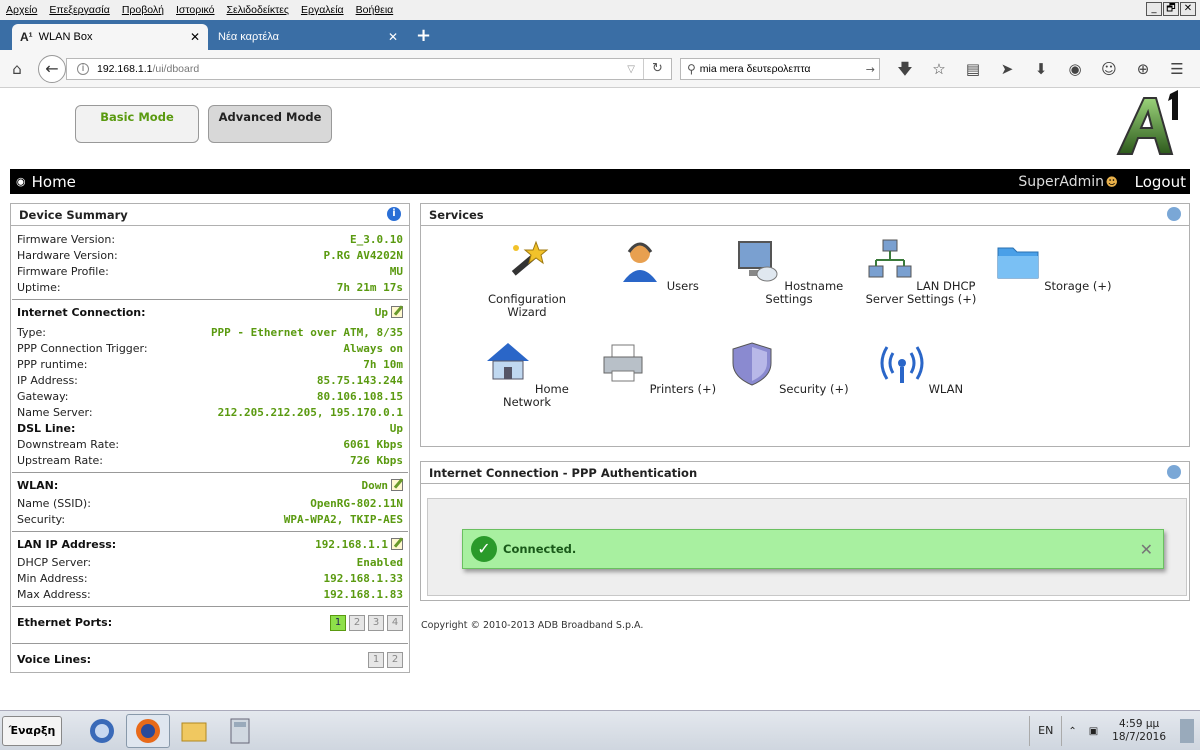 Image resolution: width=1200 pixels, height=750 pixels. What do you see at coordinates (54, 562) in the screenshot?
I see `label: DHCP Server:` at bounding box center [54, 562].